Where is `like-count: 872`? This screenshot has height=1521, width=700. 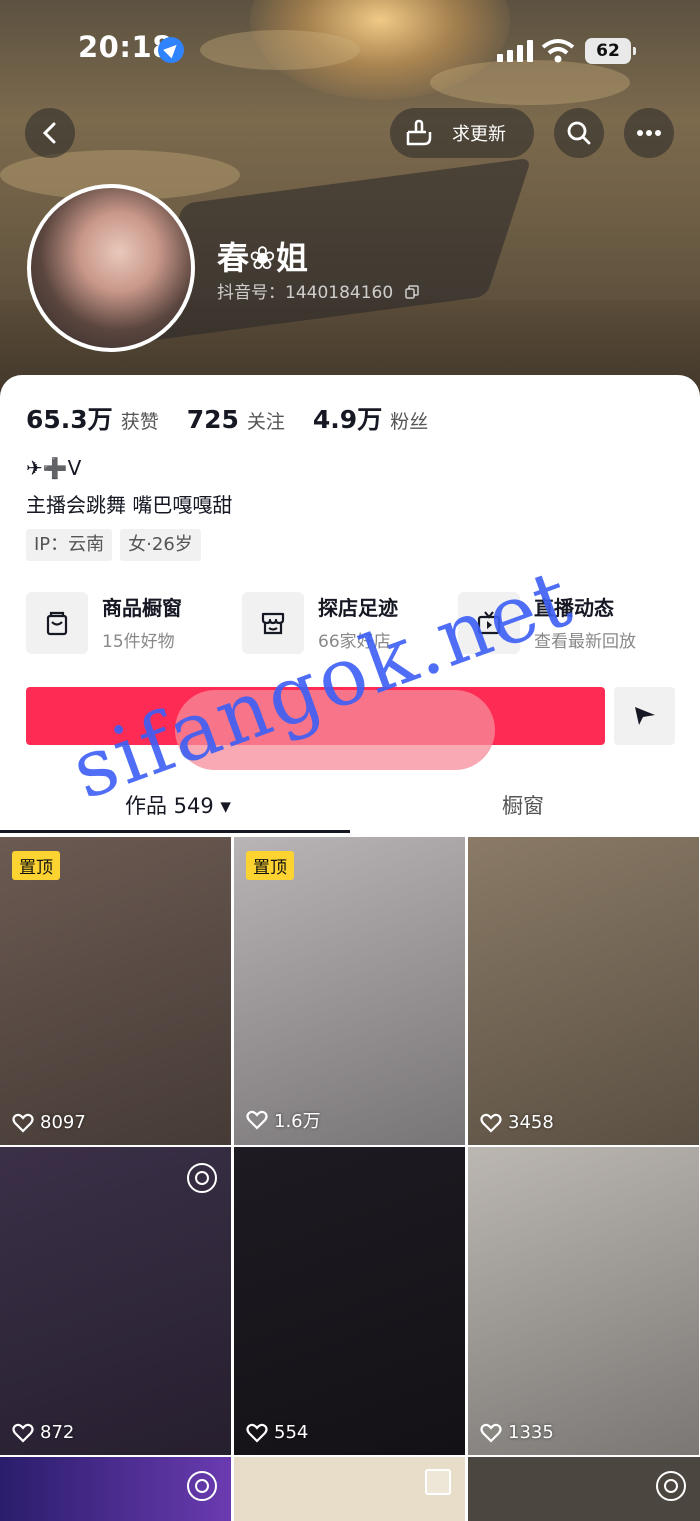 like-count: 872 is located at coordinates (43, 1432).